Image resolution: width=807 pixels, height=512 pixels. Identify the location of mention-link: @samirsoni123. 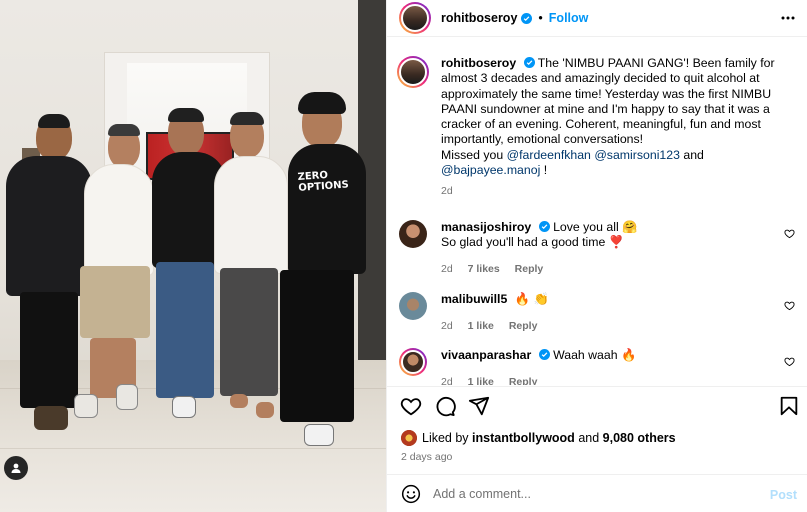
(637, 155).